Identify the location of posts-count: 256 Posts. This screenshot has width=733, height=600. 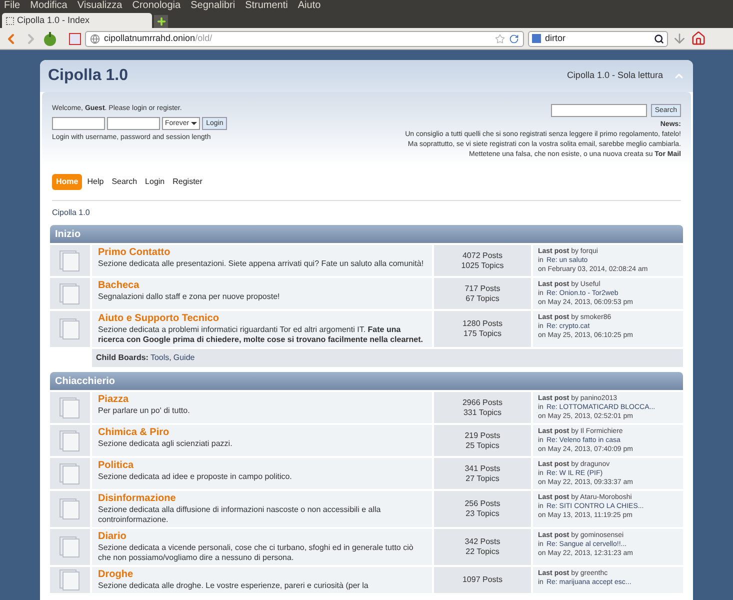
(482, 504).